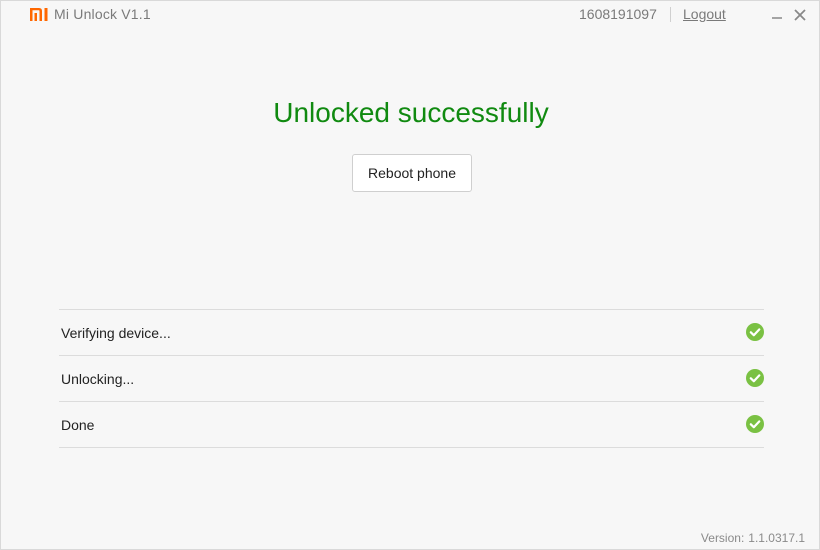 Image resolution: width=820 pixels, height=550 pixels. I want to click on title-bar: Mi Unlock V1.1 1608191097 Logout, so click(410, 15).